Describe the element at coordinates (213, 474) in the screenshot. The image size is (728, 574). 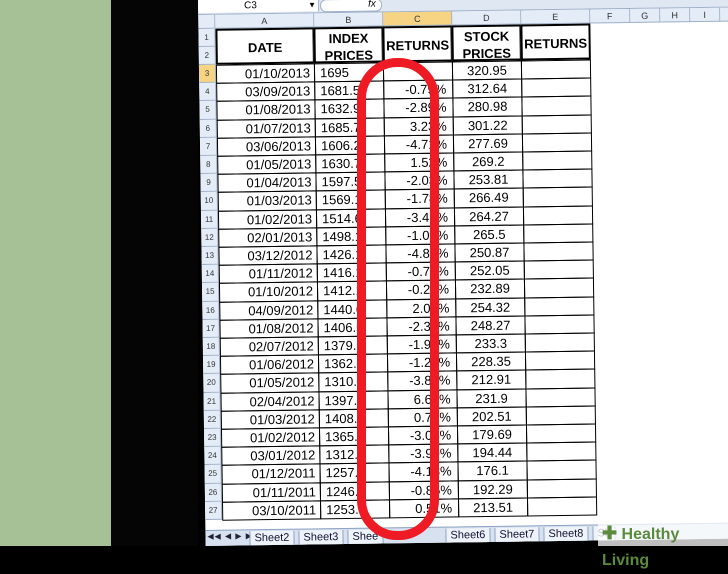
I see `row-header: 25` at that location.